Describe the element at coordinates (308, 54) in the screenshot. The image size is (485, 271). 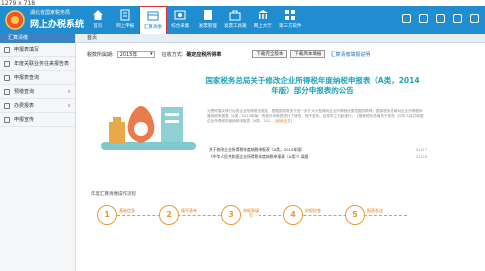
I see `download-simple-button: 下载简本填报` at that location.